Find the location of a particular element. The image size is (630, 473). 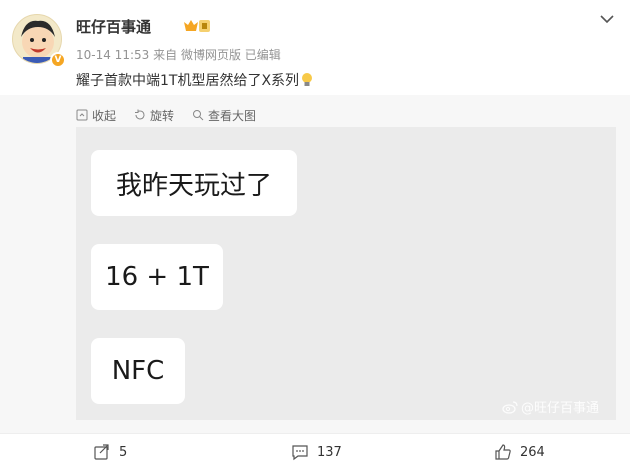

post-text: 耀子首款中端1T机型居然给了X系列 is located at coordinates (188, 81).